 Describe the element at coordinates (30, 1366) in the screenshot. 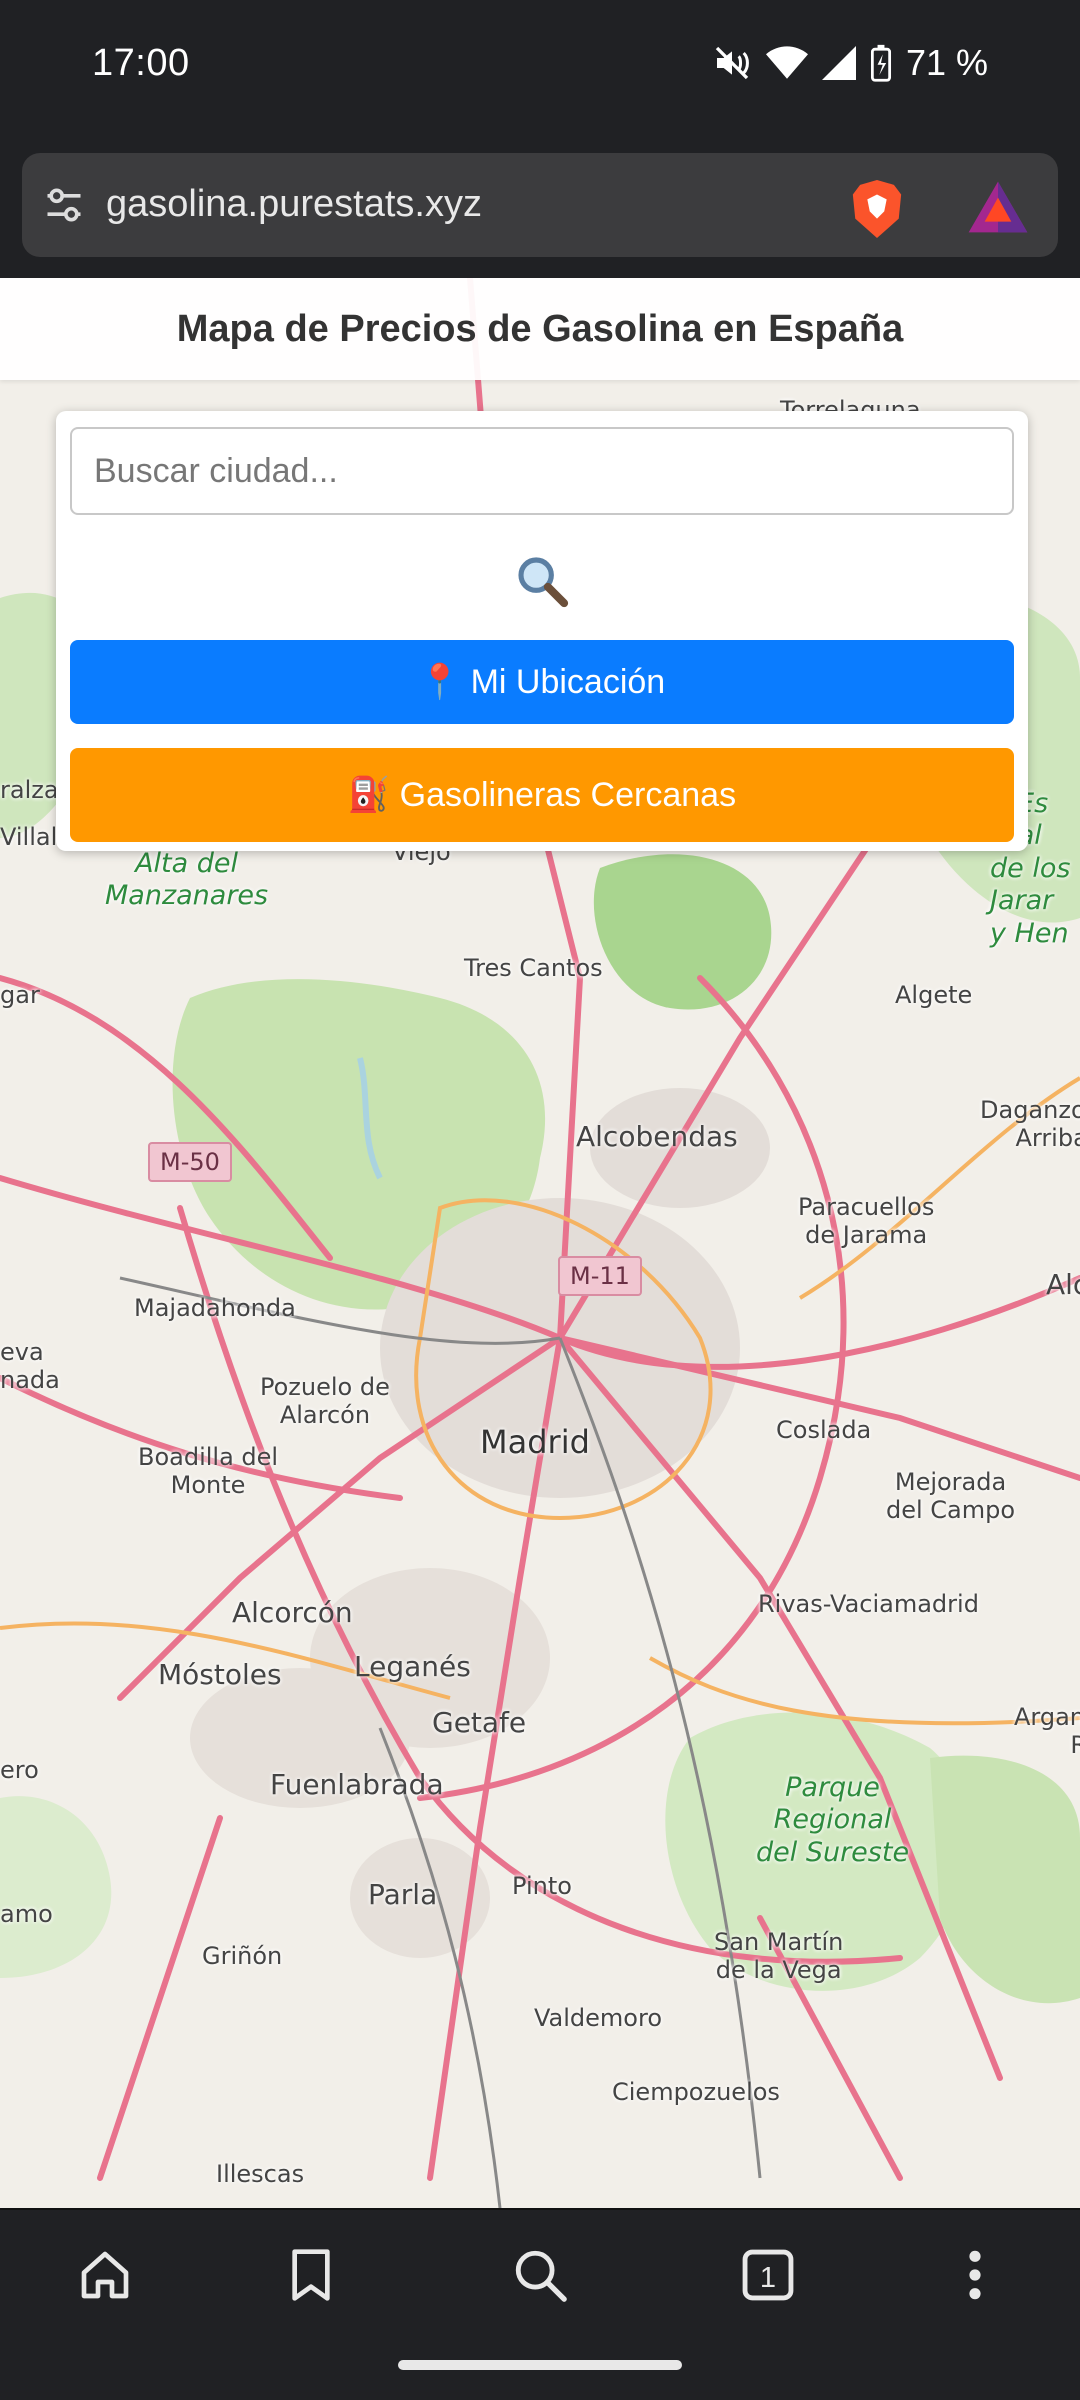

I see `map-label-eva: eva nada` at that location.